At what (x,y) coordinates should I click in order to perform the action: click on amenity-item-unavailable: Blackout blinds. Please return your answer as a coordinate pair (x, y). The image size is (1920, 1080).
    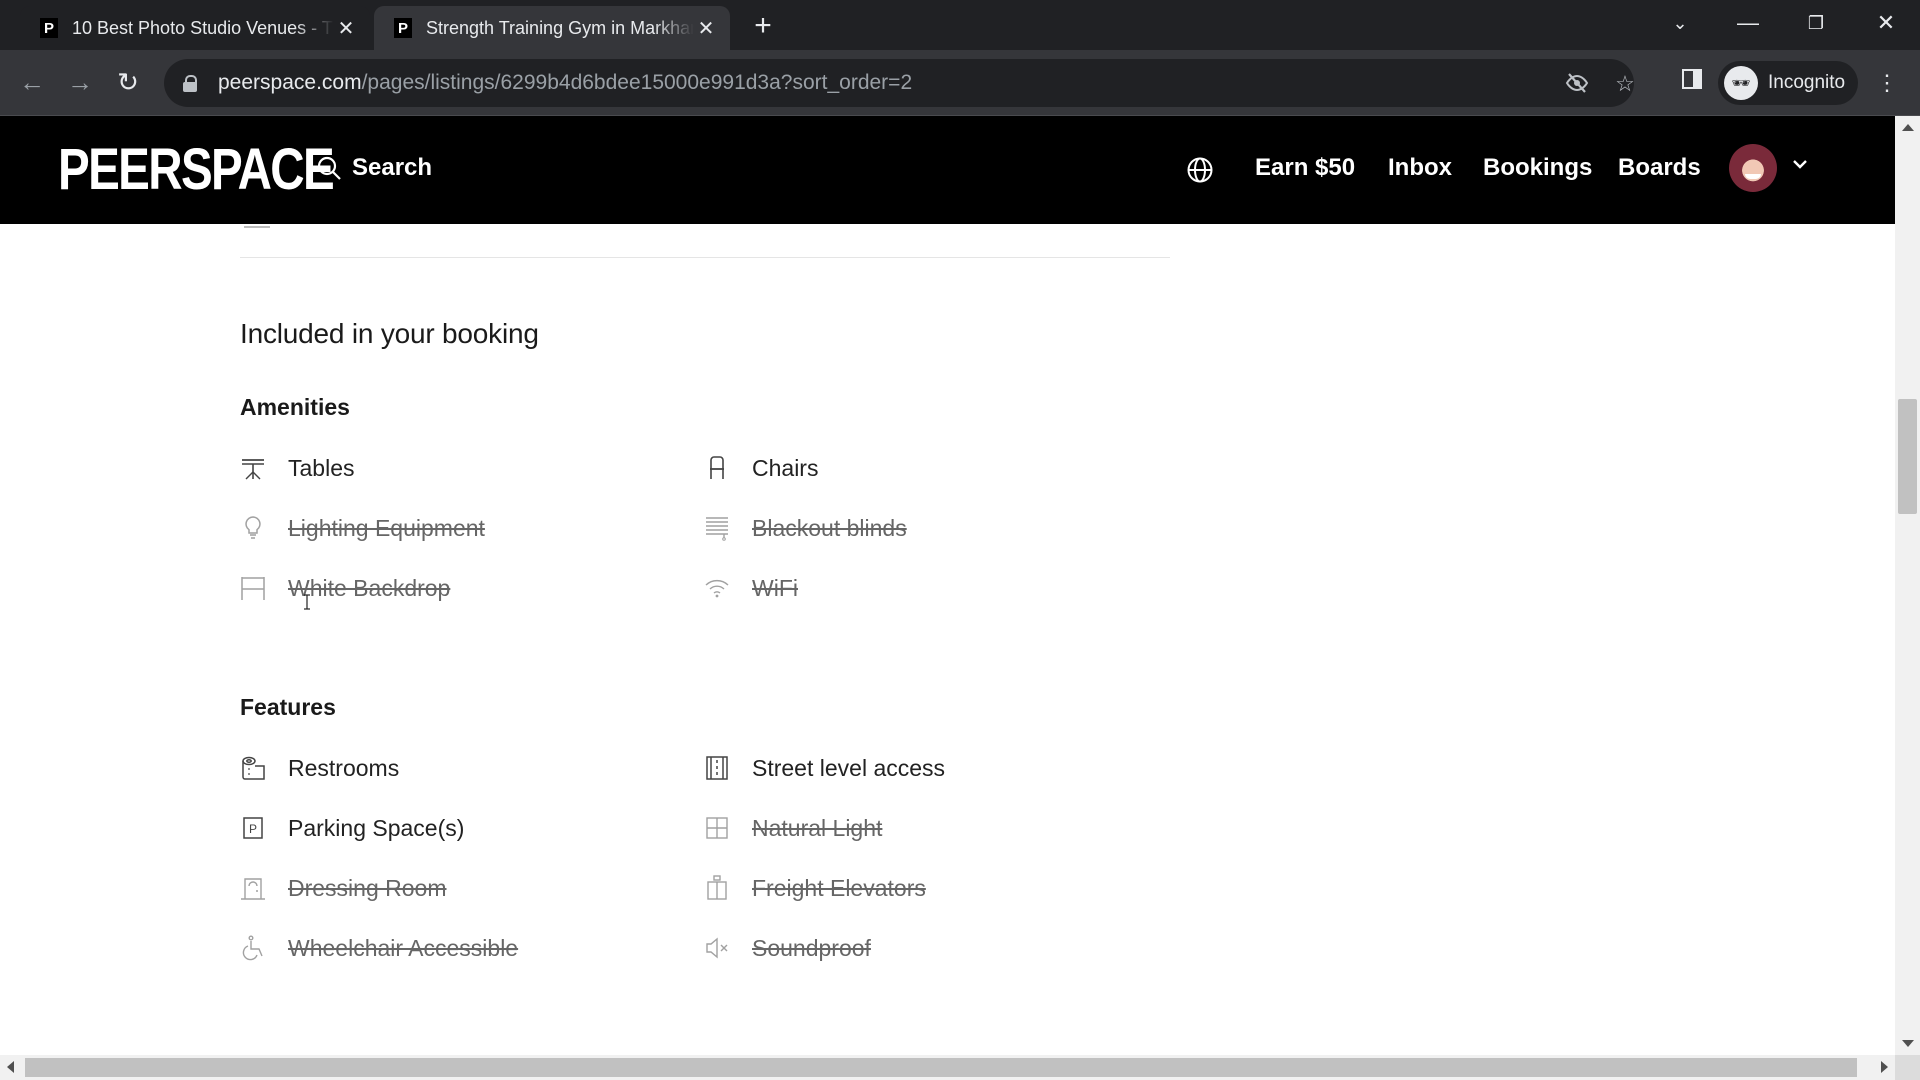
    Looking at the image, I should click on (805, 528).